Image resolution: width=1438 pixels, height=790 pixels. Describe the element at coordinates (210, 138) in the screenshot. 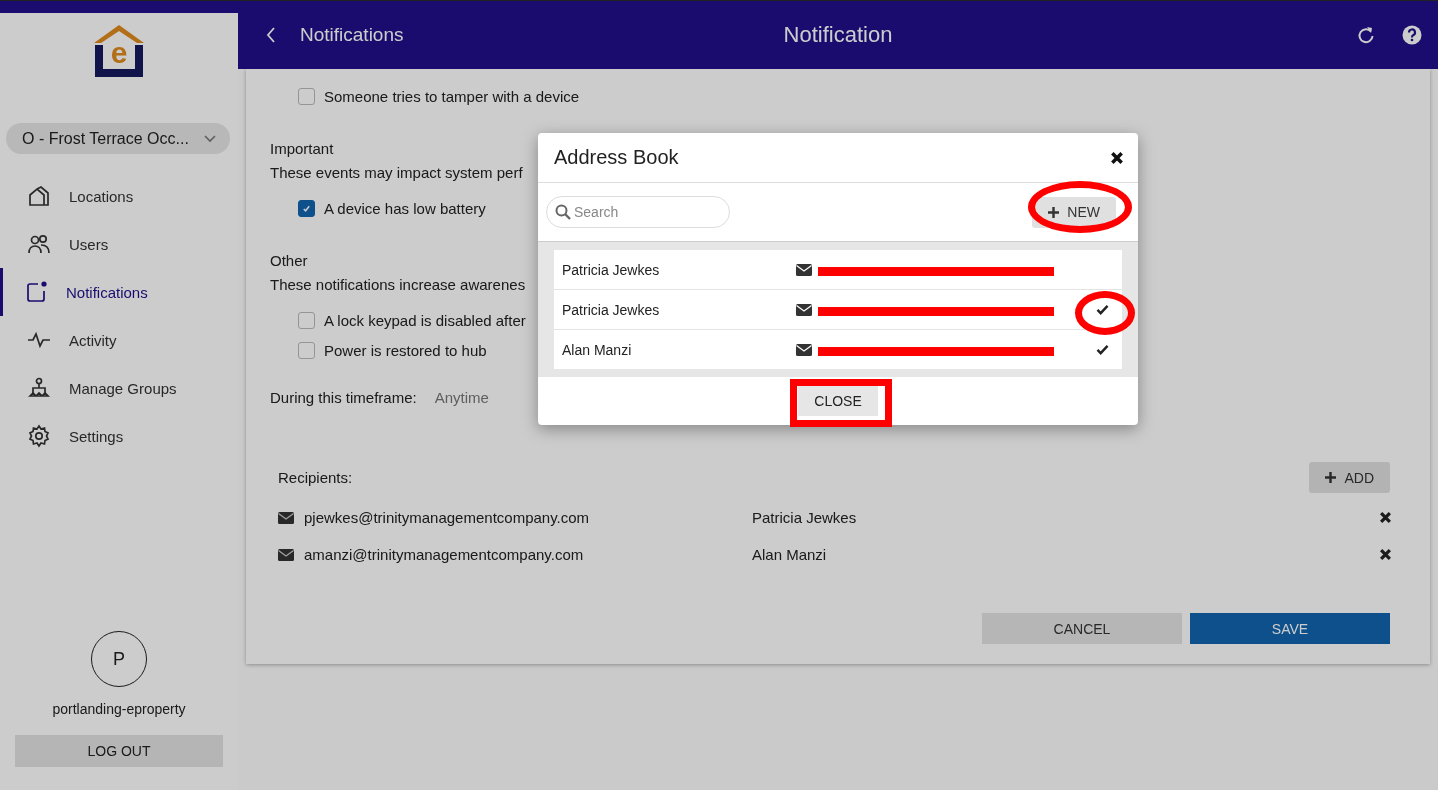

I see `chevron-down-icon` at that location.